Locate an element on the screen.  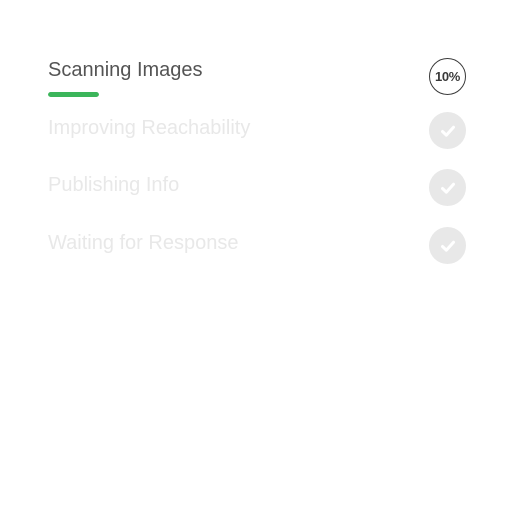
step-publishing-info: Publishing Info is located at coordinates (258, 193).